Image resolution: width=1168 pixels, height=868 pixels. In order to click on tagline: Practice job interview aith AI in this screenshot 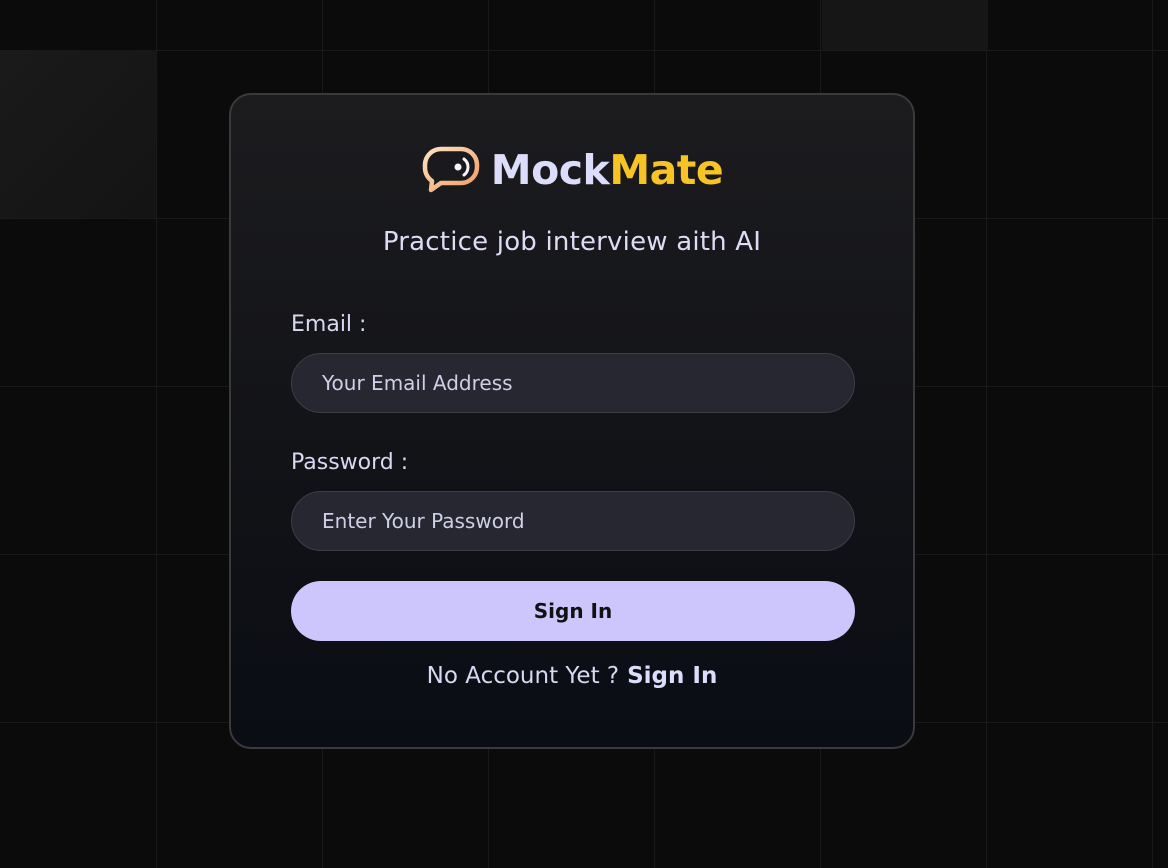, I will do `click(572, 242)`.